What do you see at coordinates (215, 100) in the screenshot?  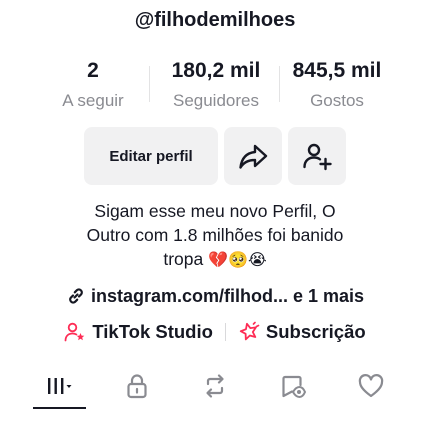 I see `followers-label: Seguidores` at bounding box center [215, 100].